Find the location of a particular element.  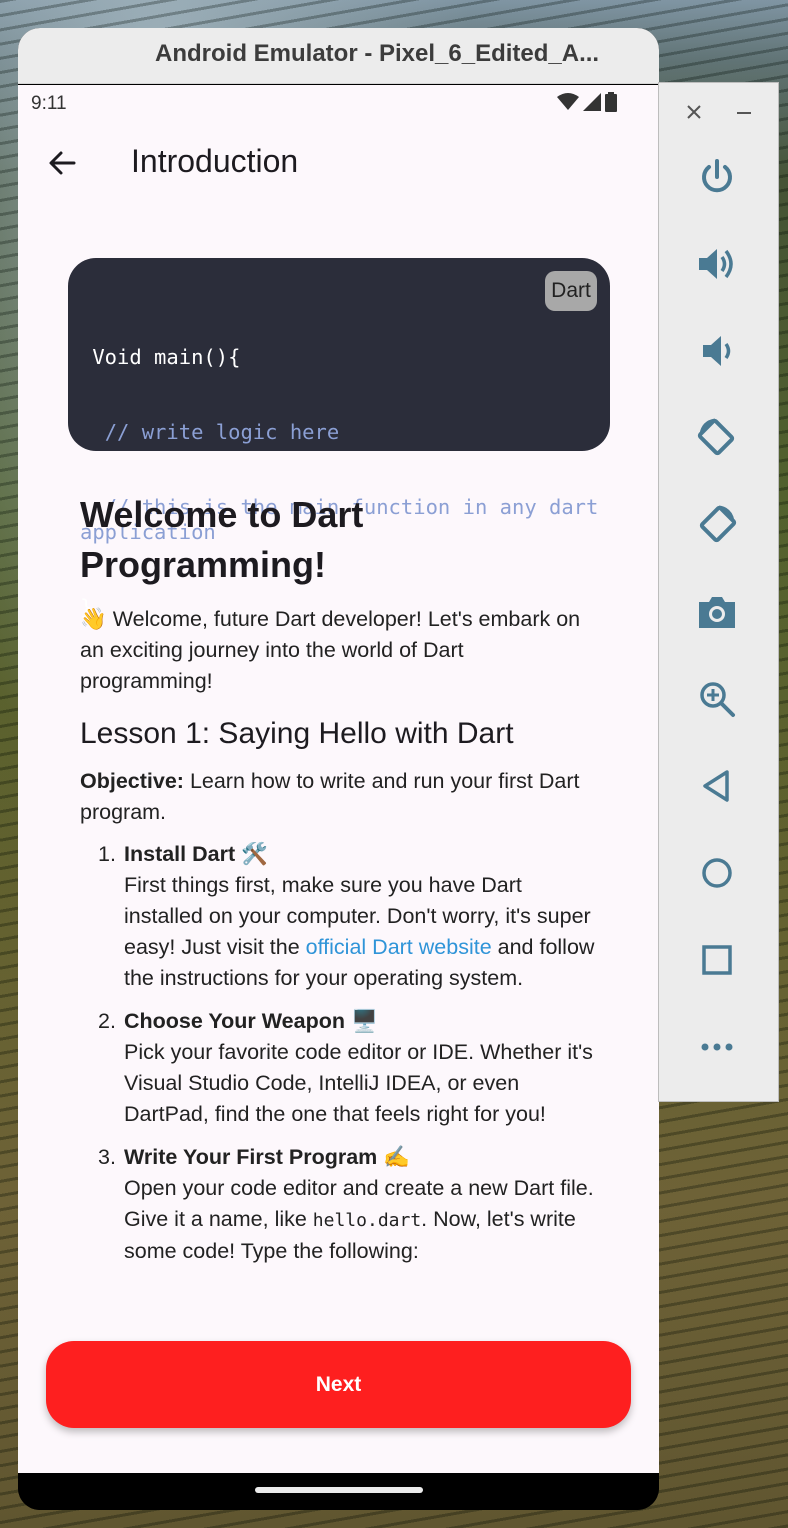

step-title: Install Dart 🛠️ is located at coordinates (196, 854).